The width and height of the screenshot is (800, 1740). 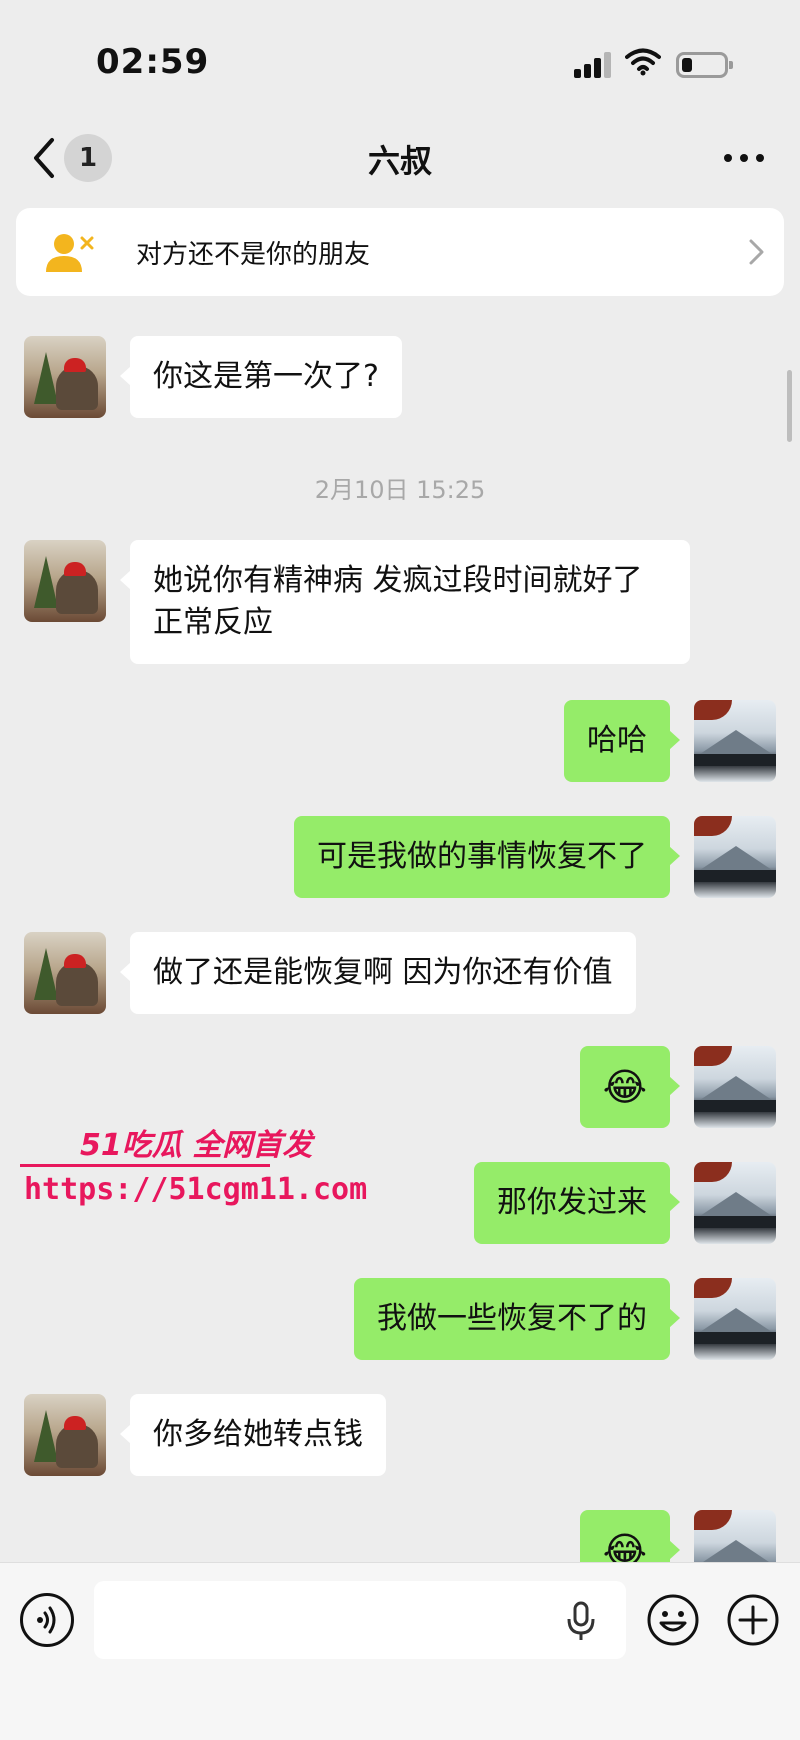 What do you see at coordinates (487, 857) in the screenshot?
I see `message-bubble-outgoing: 可是我做的事情恢复不了` at bounding box center [487, 857].